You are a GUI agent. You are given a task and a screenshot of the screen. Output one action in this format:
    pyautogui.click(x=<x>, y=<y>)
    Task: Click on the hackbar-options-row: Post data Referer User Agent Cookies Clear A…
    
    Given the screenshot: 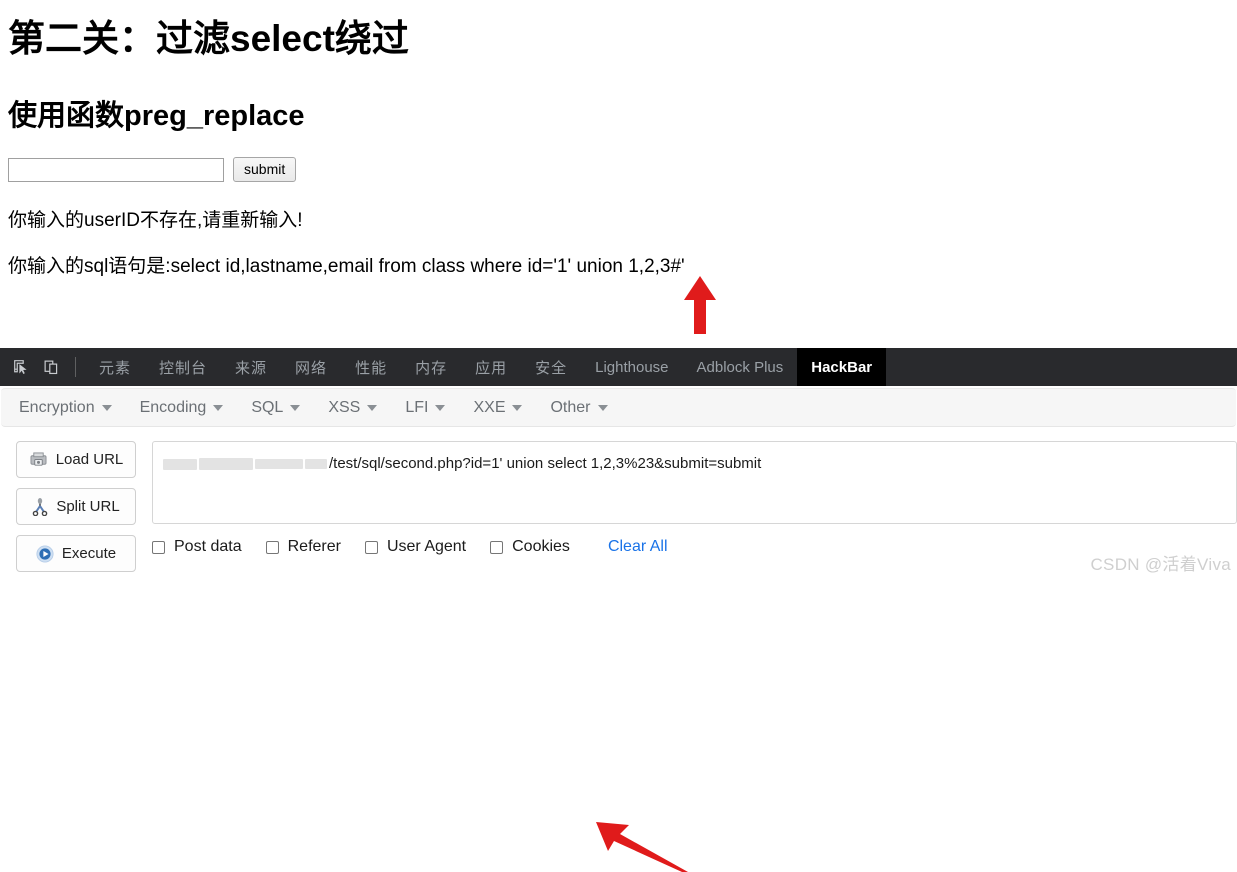 What is the action you would take?
    pyautogui.click(x=694, y=547)
    